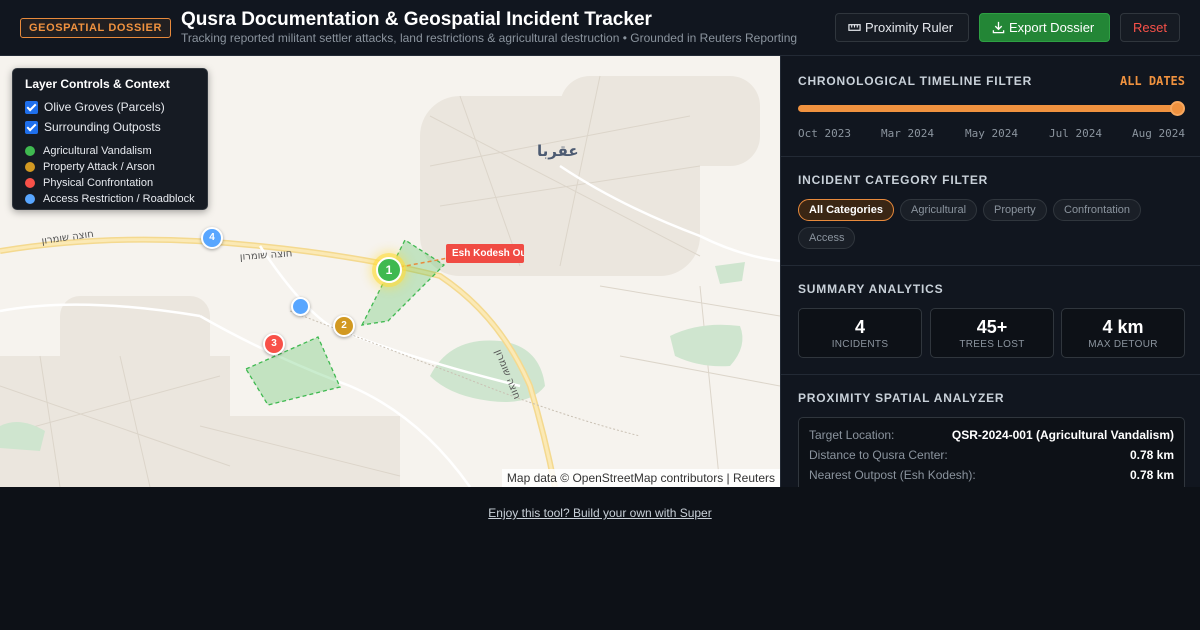 This screenshot has height=630, width=1200. What do you see at coordinates (274, 344) in the screenshot?
I see `incident-marker-3: 3` at bounding box center [274, 344].